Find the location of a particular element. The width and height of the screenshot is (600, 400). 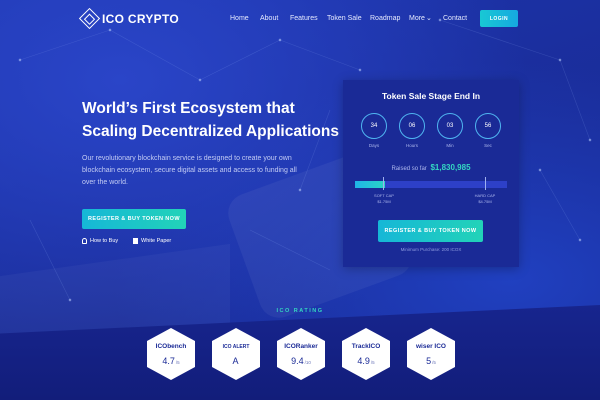

score-value: 4.9 is located at coordinates (363, 361).